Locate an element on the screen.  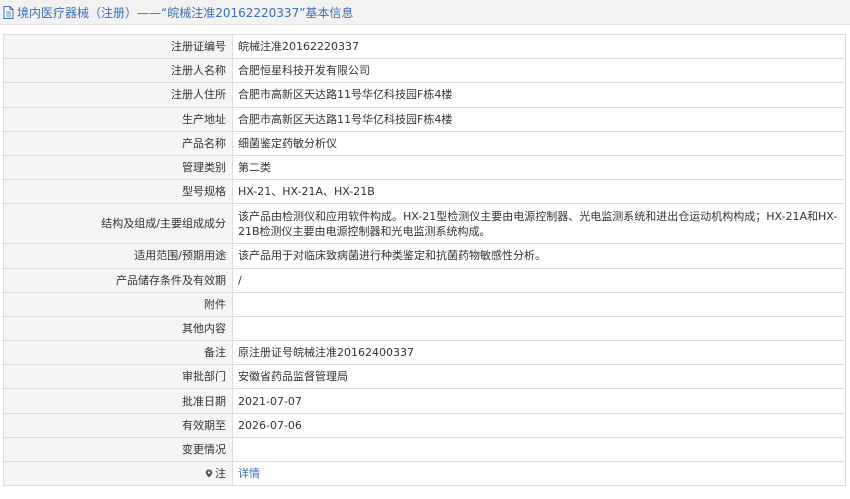
row-value-approval-date: 2021-07-07 is located at coordinates (539, 401).